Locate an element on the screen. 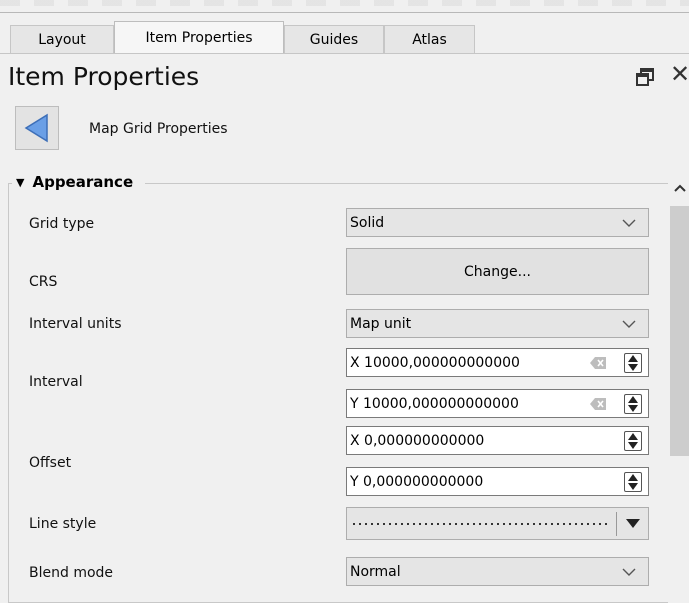 The height and width of the screenshot is (603, 689). tab-item-properties: Item Properties is located at coordinates (199, 37).